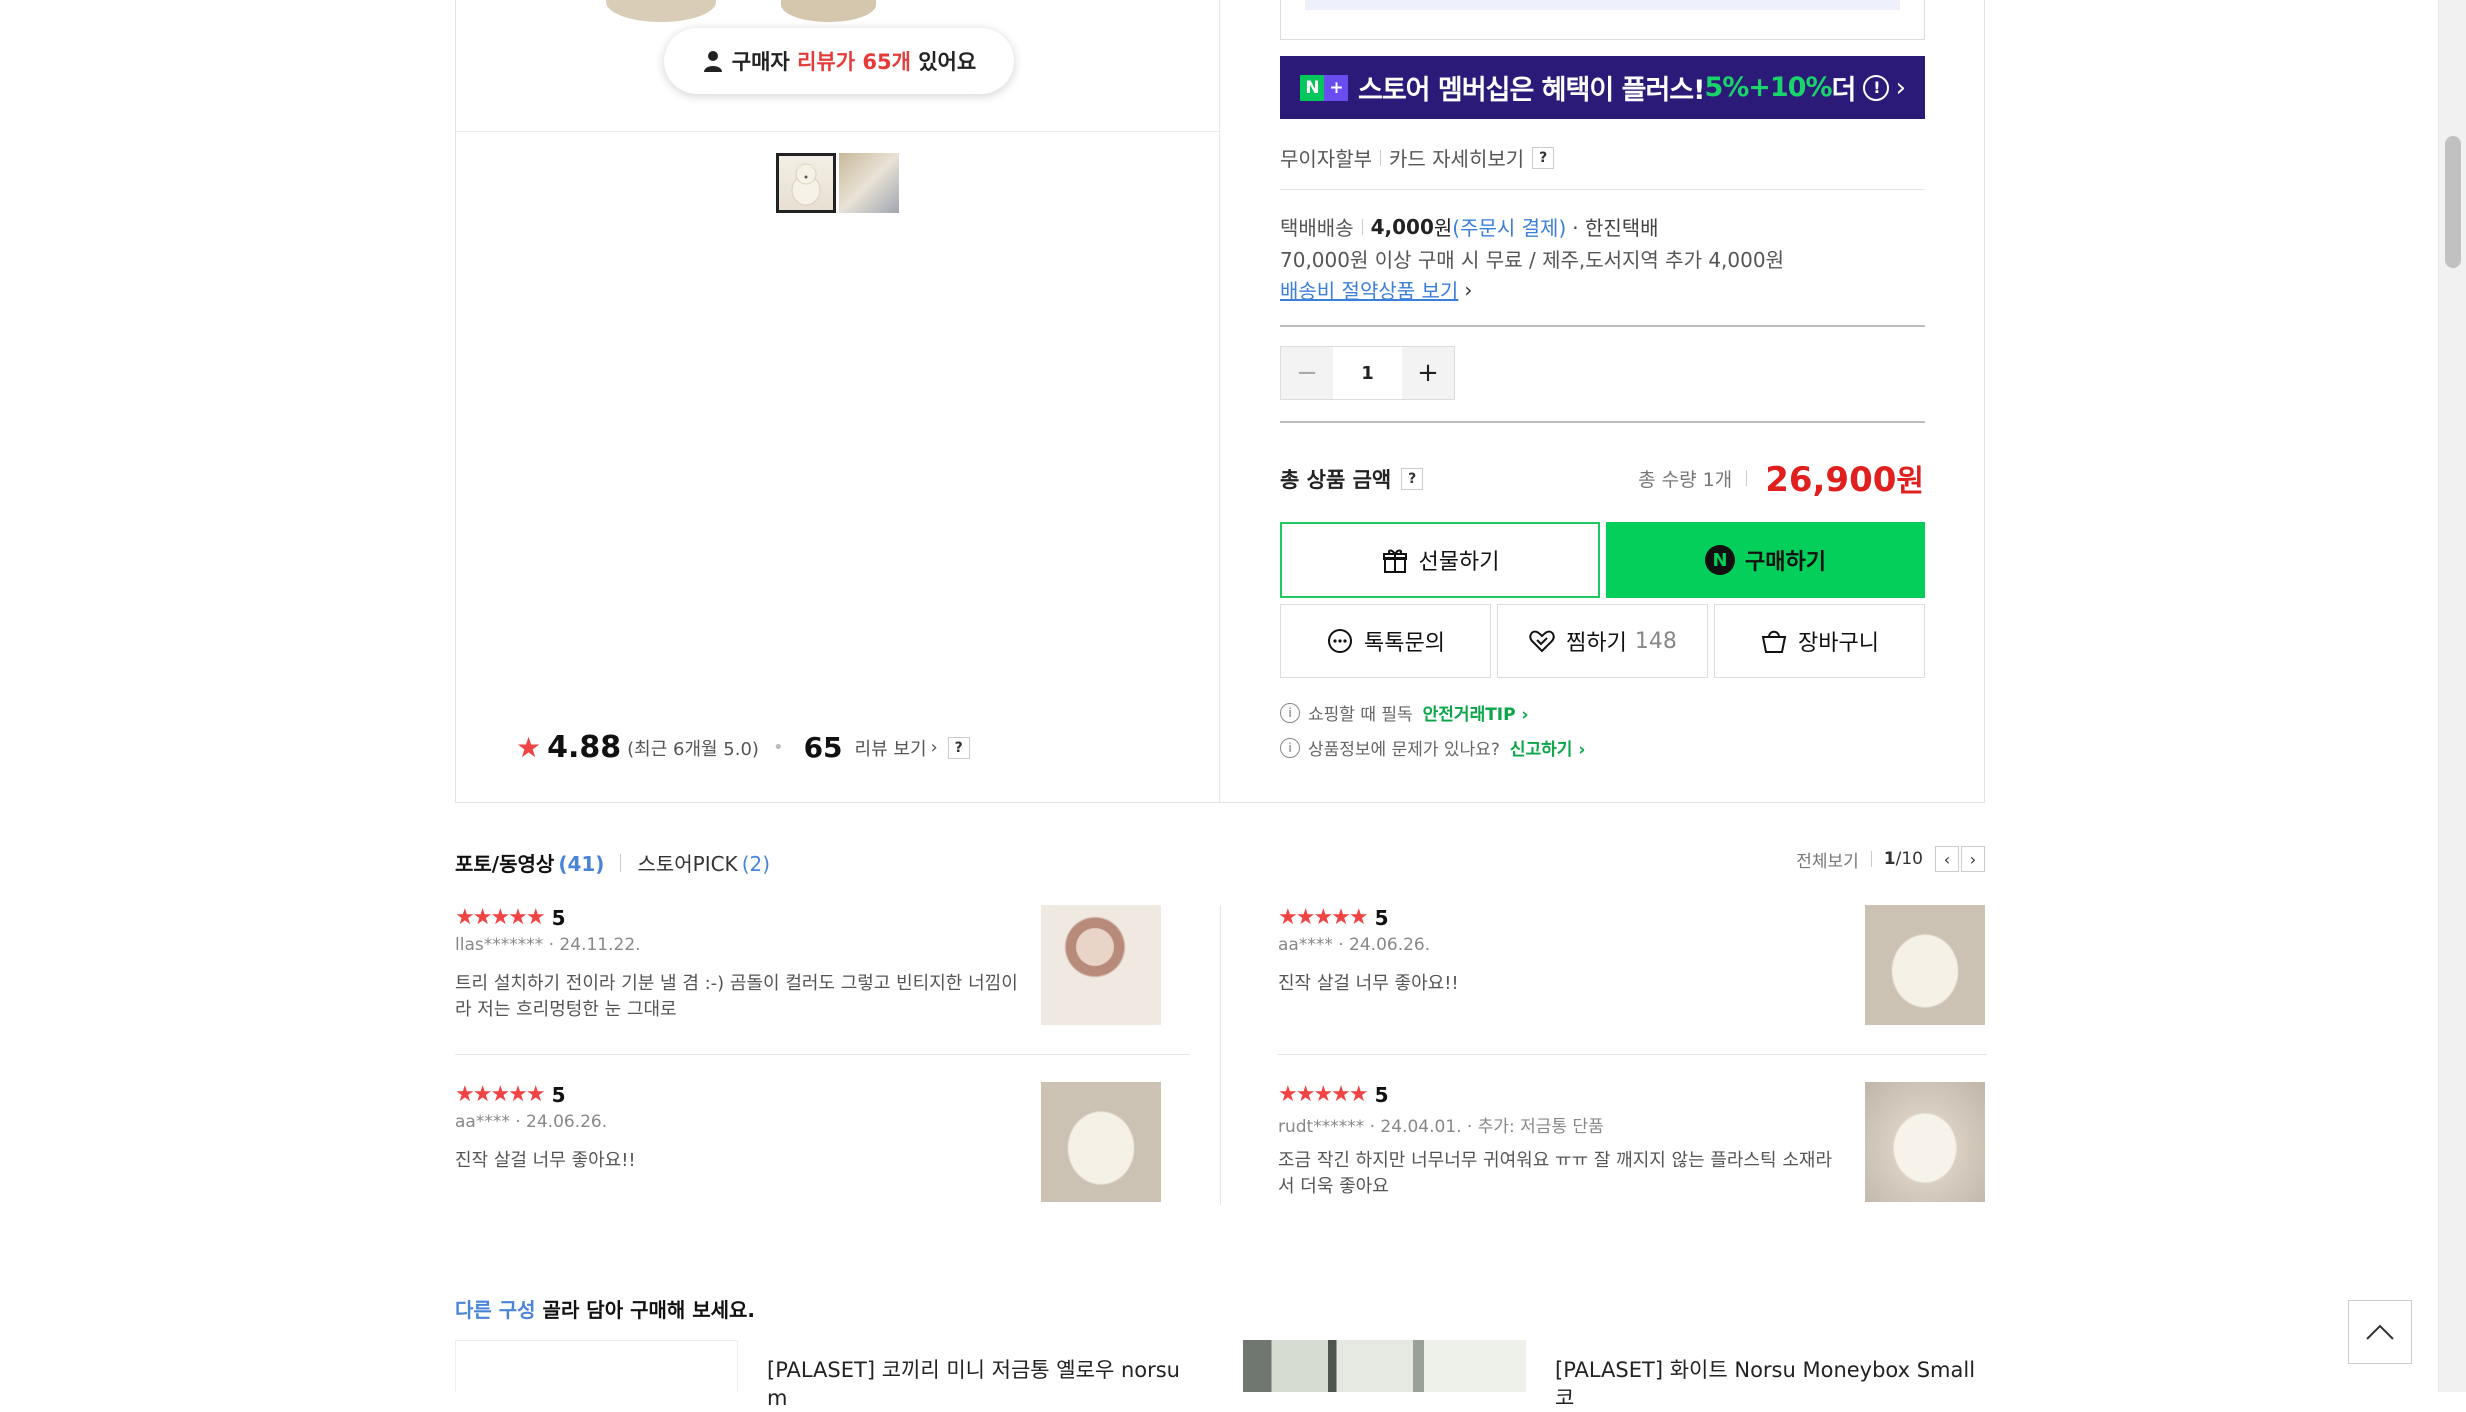  Describe the element at coordinates (743, 747) in the screenshot. I see `rating-summary: ★ 4.88 (최근 6개월 5.0) • 65 리뷰 보기 › ?` at that location.